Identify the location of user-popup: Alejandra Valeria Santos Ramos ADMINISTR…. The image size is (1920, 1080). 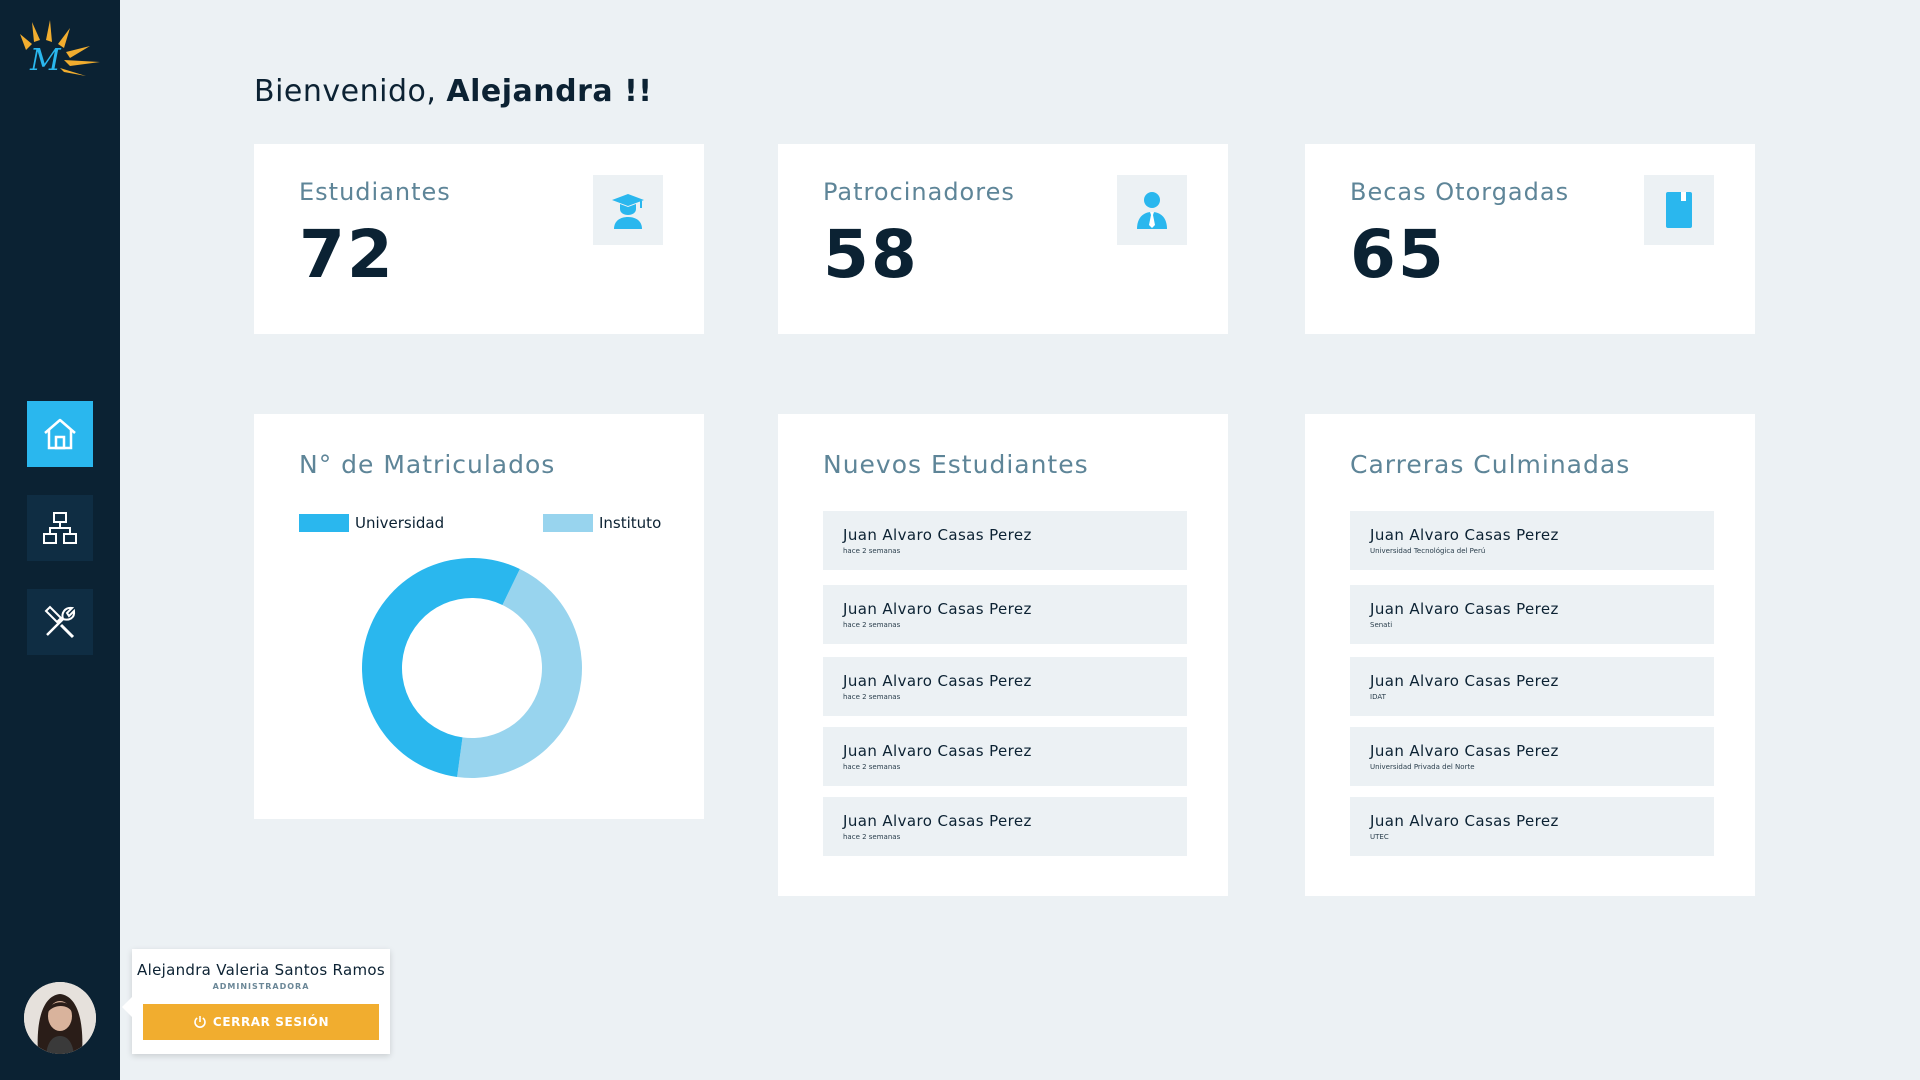
(256, 1001).